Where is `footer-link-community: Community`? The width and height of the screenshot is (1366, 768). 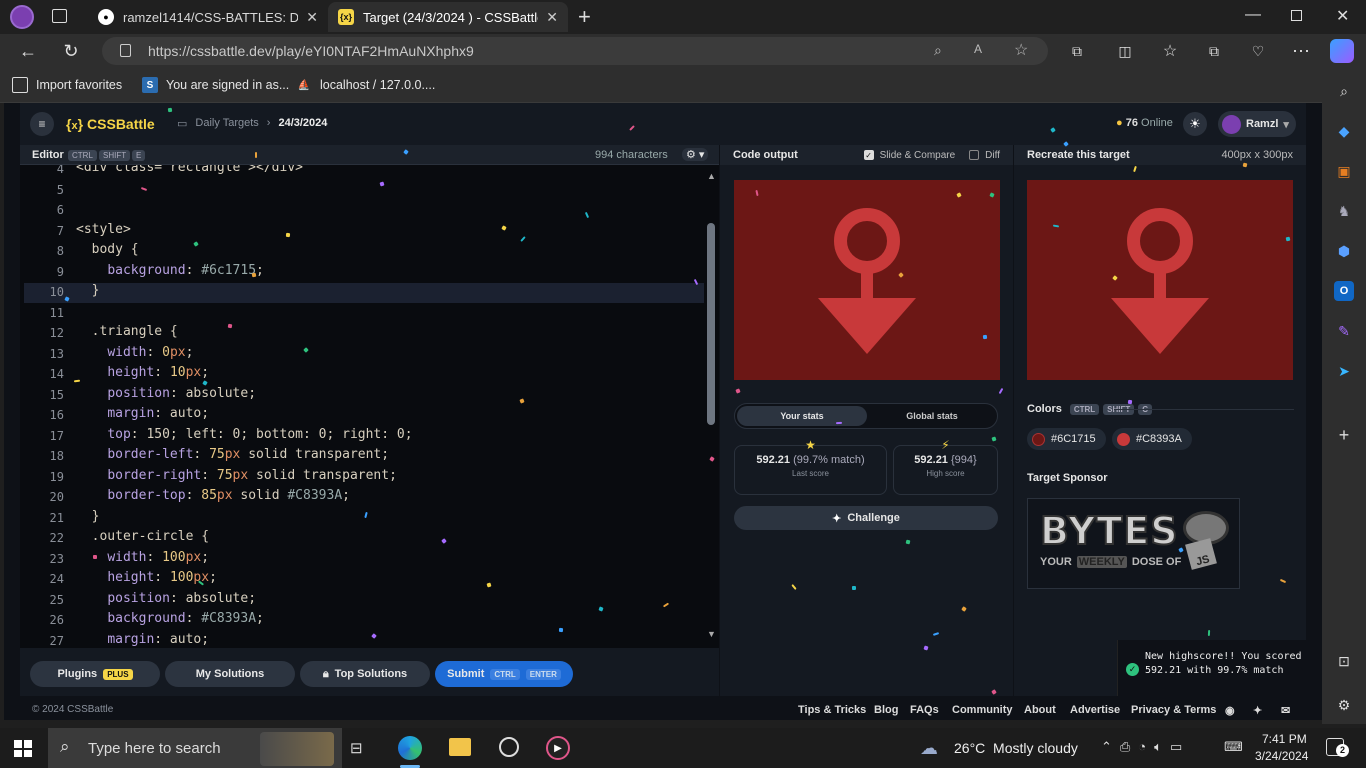
footer-link-community: Community is located at coordinates (982, 710).